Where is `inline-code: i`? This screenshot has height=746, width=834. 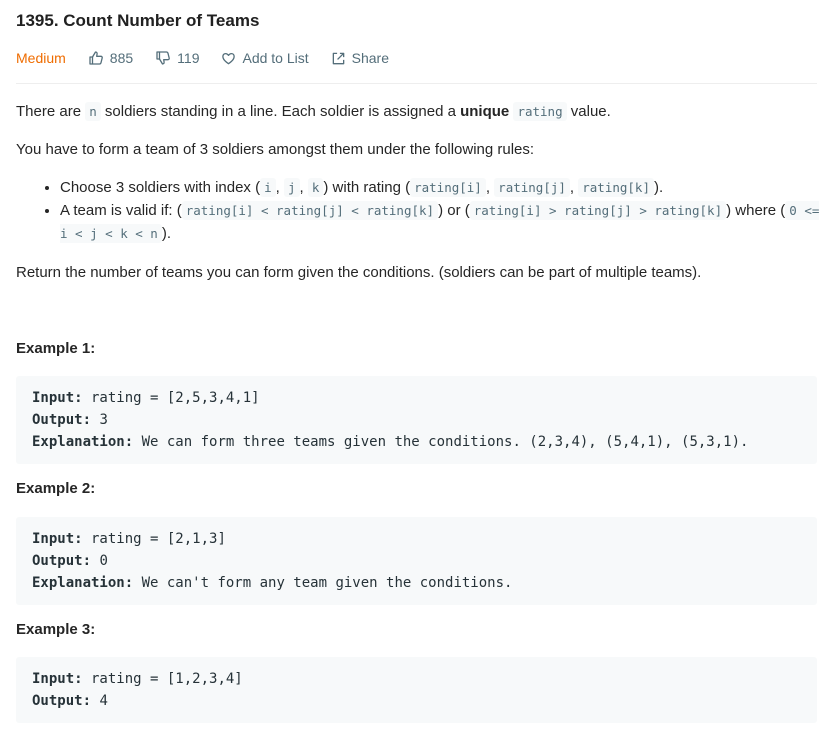 inline-code: i is located at coordinates (268, 187).